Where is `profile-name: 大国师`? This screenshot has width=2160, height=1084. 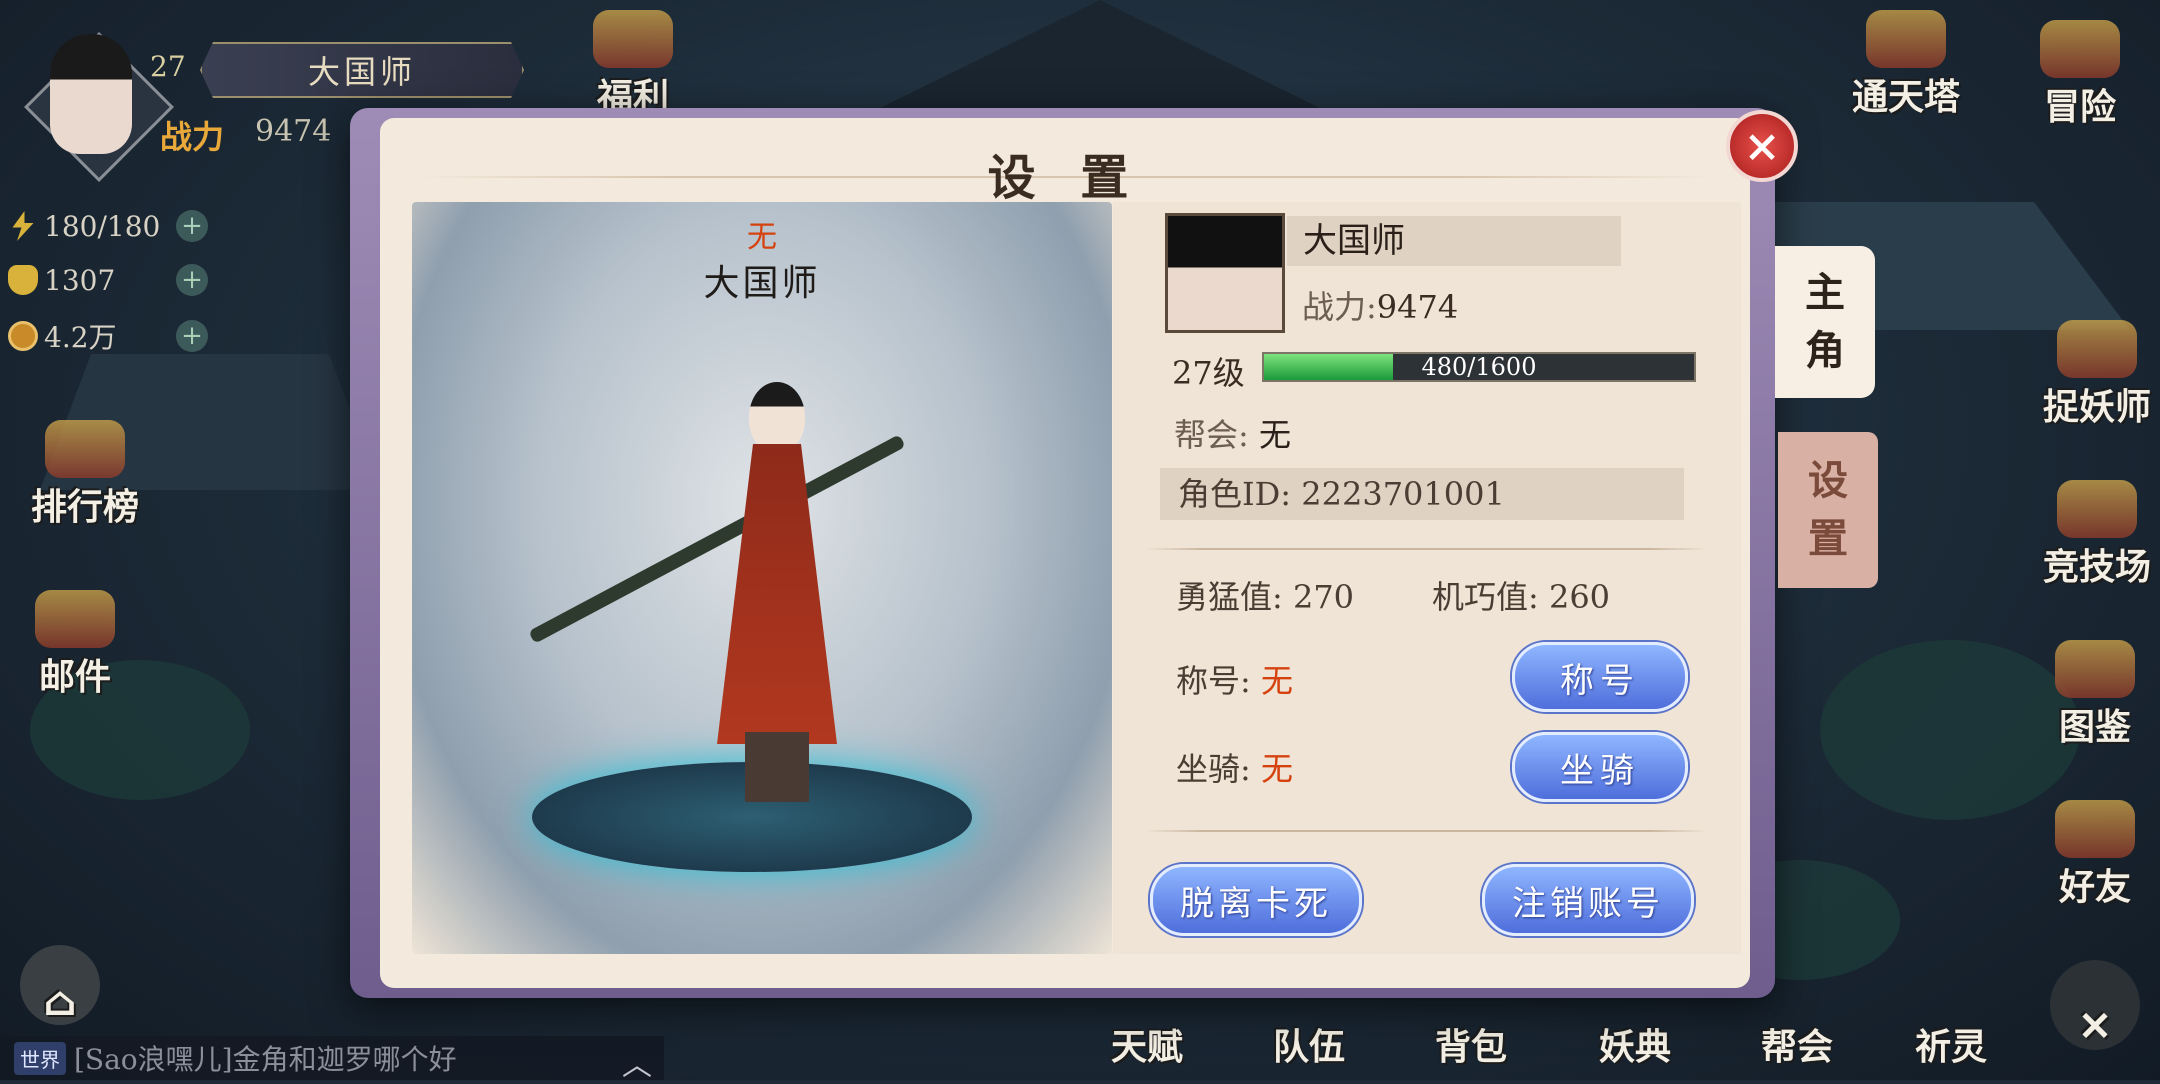 profile-name: 大国师 is located at coordinates (1454, 241).